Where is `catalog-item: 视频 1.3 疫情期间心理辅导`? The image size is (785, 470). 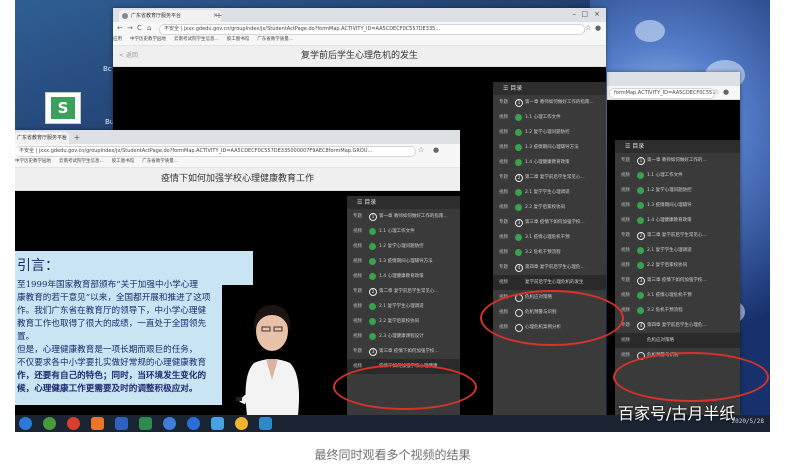
catalog-item: 视频 1.3 疫情期间心理辅导 is located at coordinates (677, 205).